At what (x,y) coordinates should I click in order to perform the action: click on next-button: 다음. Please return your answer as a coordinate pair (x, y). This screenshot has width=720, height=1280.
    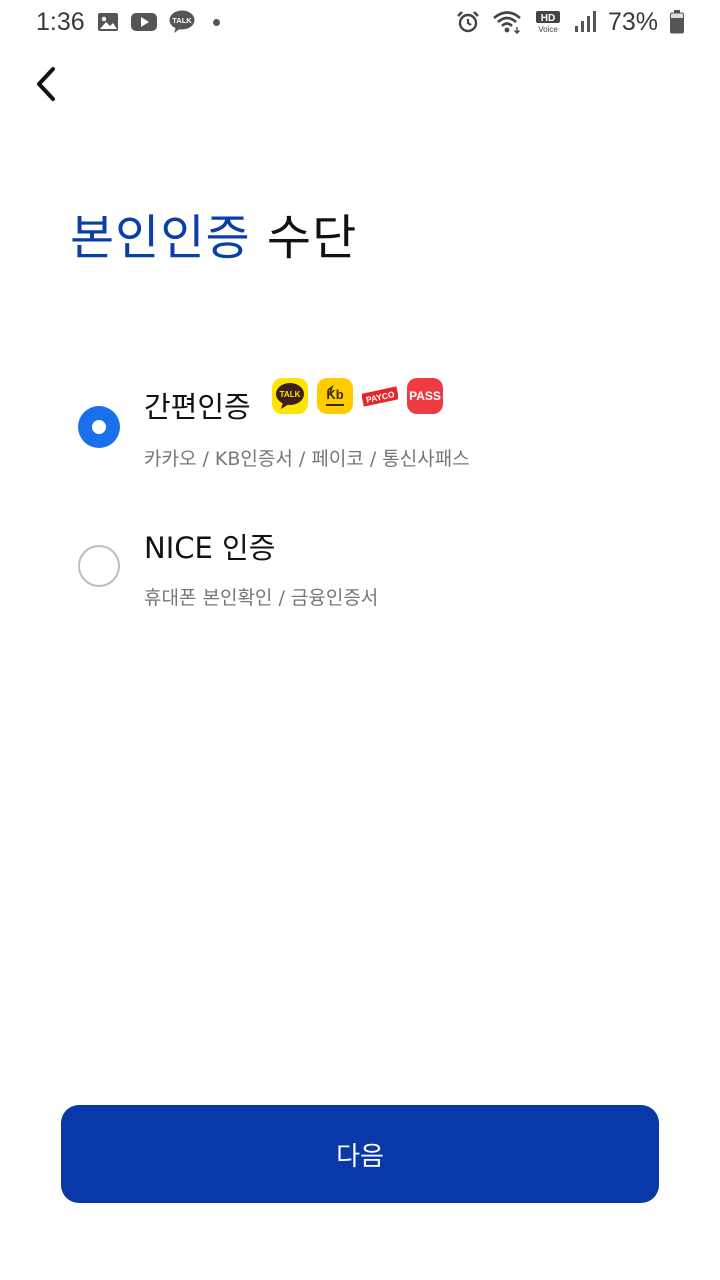
    Looking at the image, I should click on (360, 1154).